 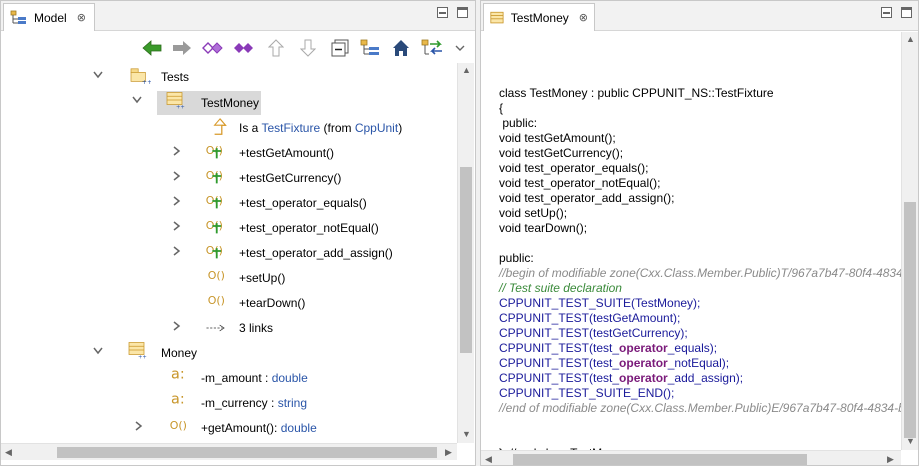 I want to click on tab-model: Model ⊗, so click(x=49, y=17).